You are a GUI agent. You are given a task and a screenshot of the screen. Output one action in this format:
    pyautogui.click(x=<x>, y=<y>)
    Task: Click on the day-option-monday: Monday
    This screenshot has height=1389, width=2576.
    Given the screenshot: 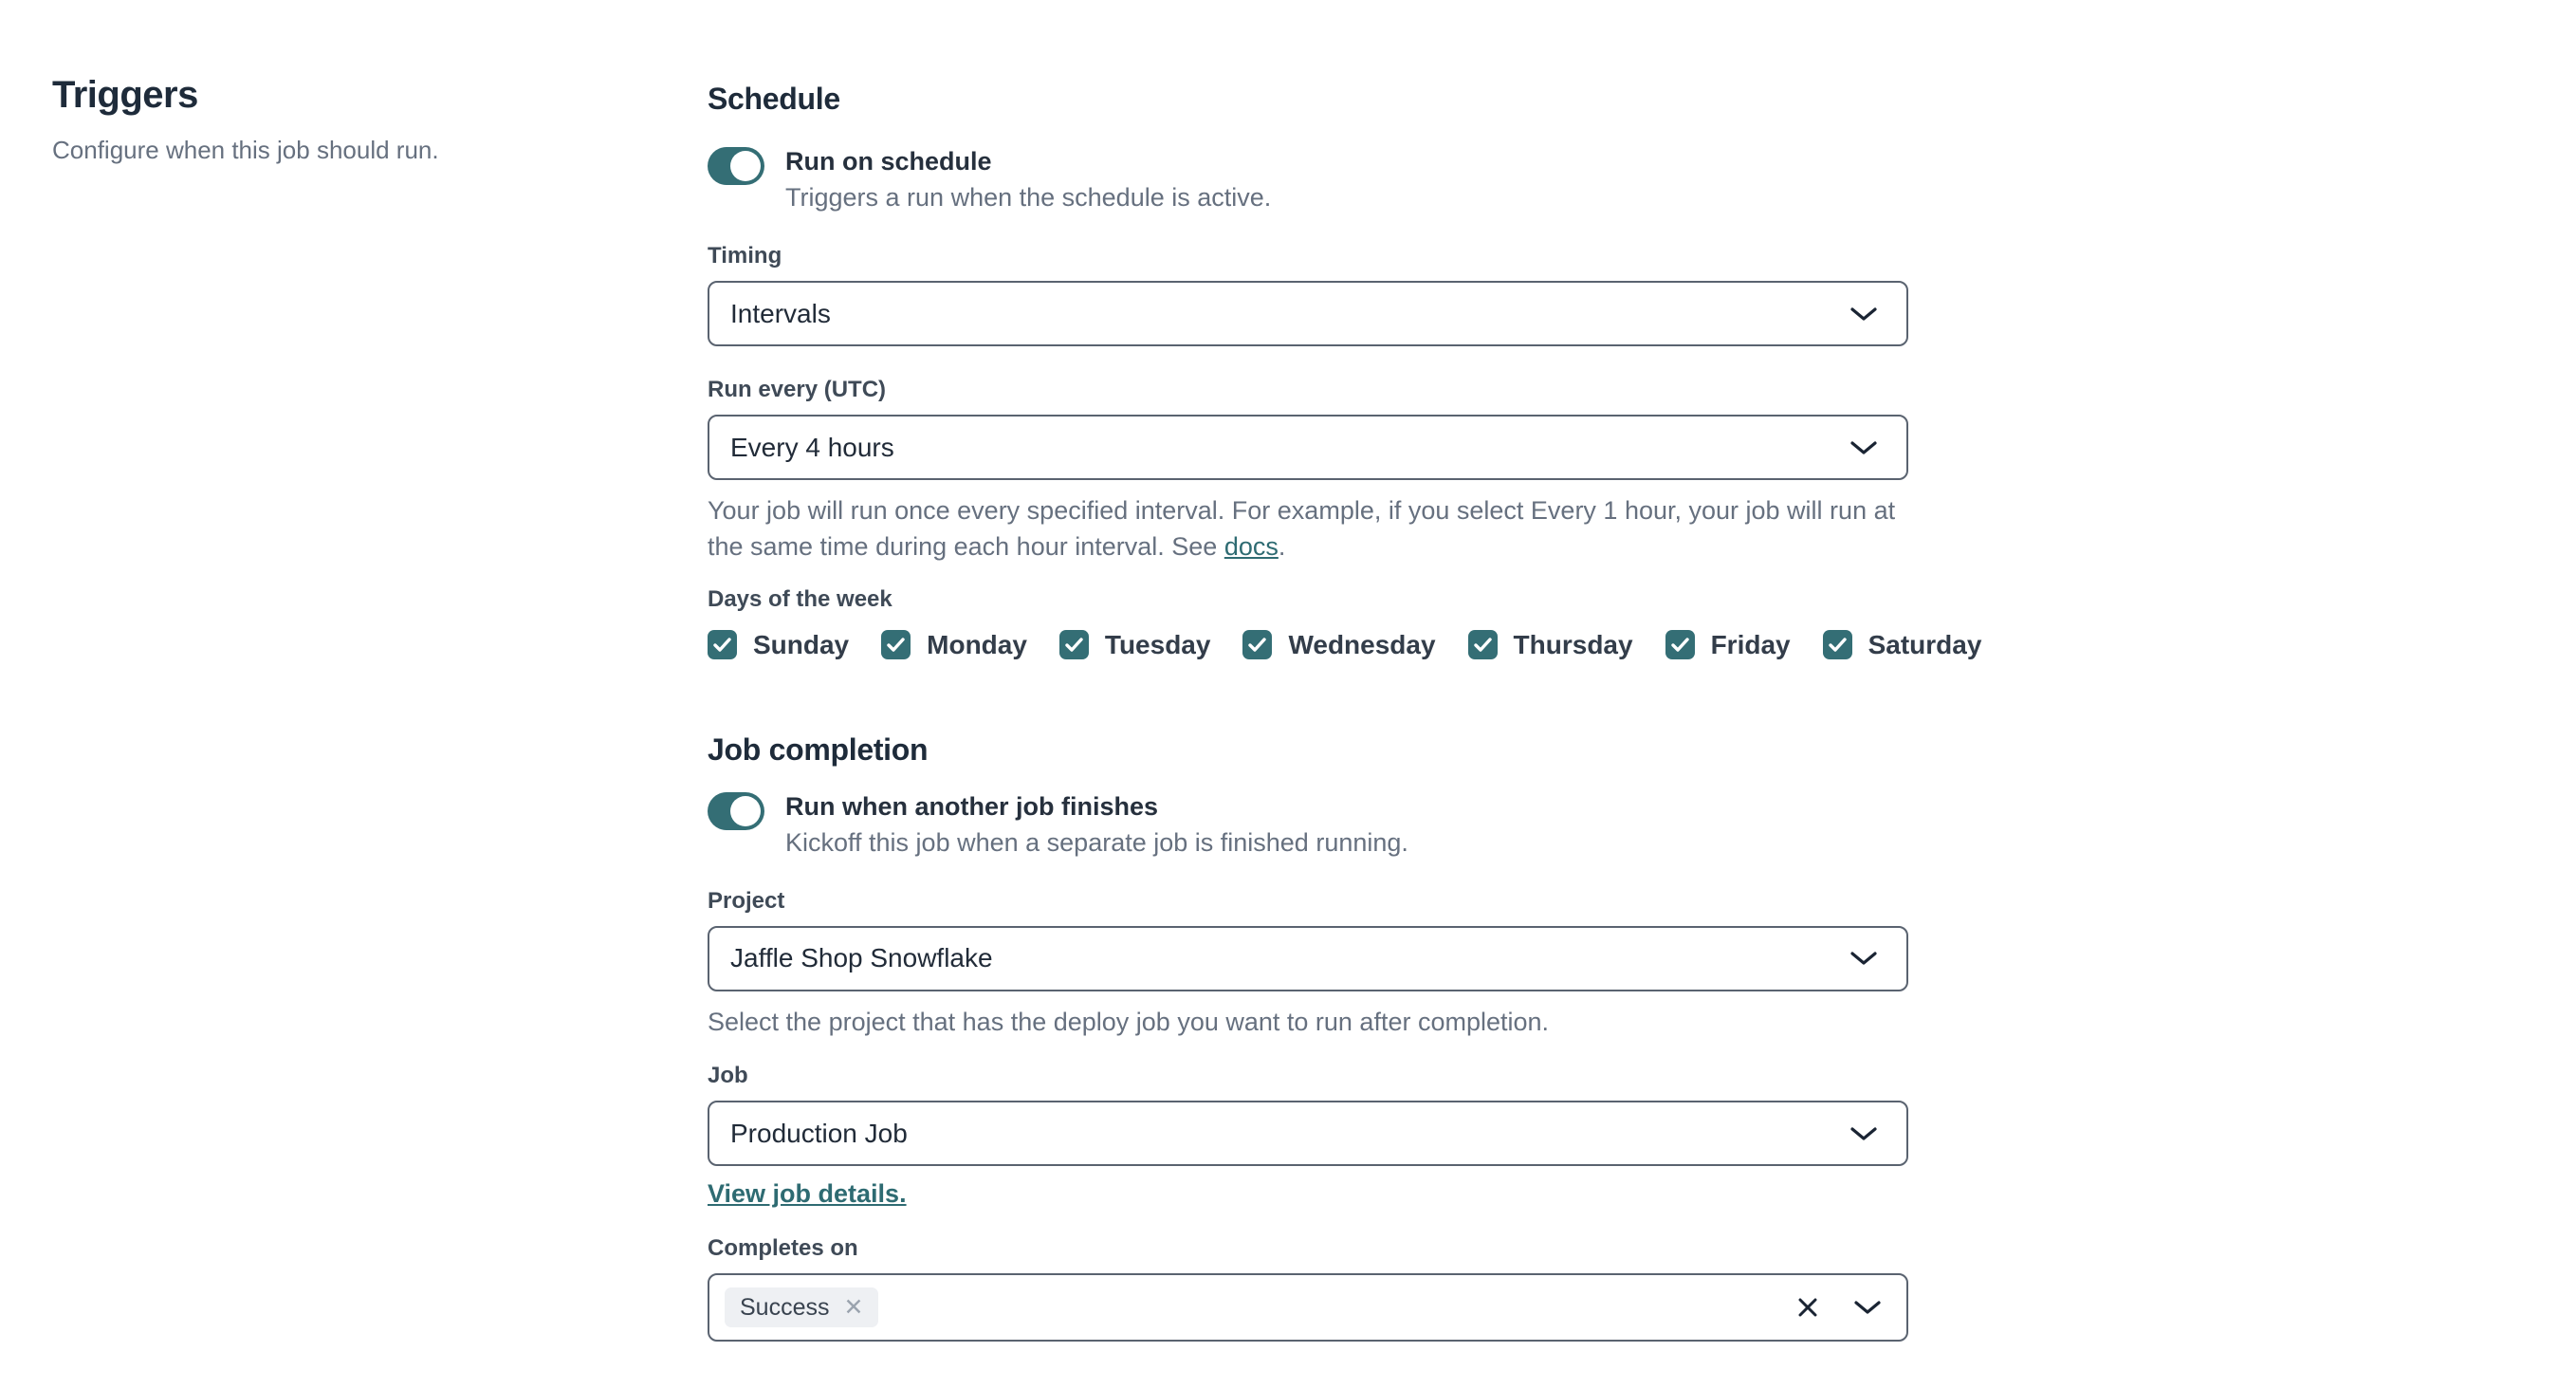 What is the action you would take?
    pyautogui.click(x=954, y=645)
    